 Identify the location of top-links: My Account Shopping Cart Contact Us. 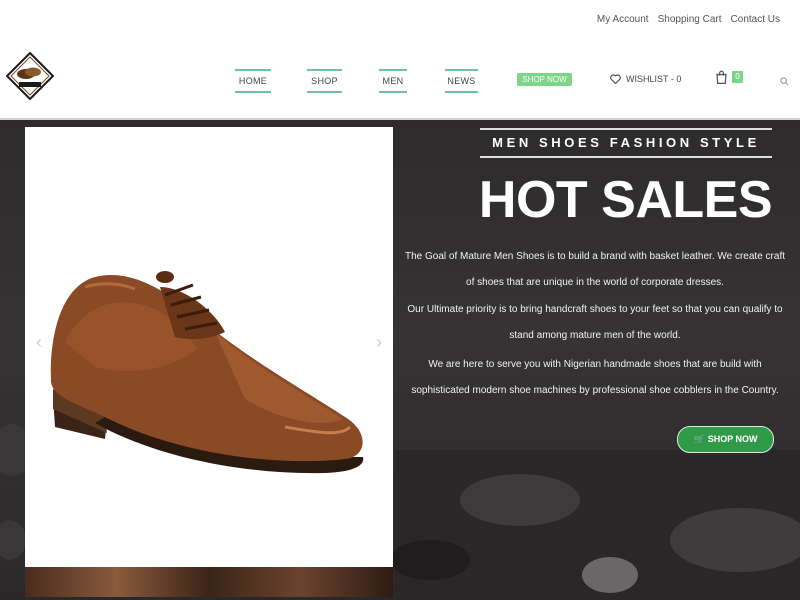
(688, 19).